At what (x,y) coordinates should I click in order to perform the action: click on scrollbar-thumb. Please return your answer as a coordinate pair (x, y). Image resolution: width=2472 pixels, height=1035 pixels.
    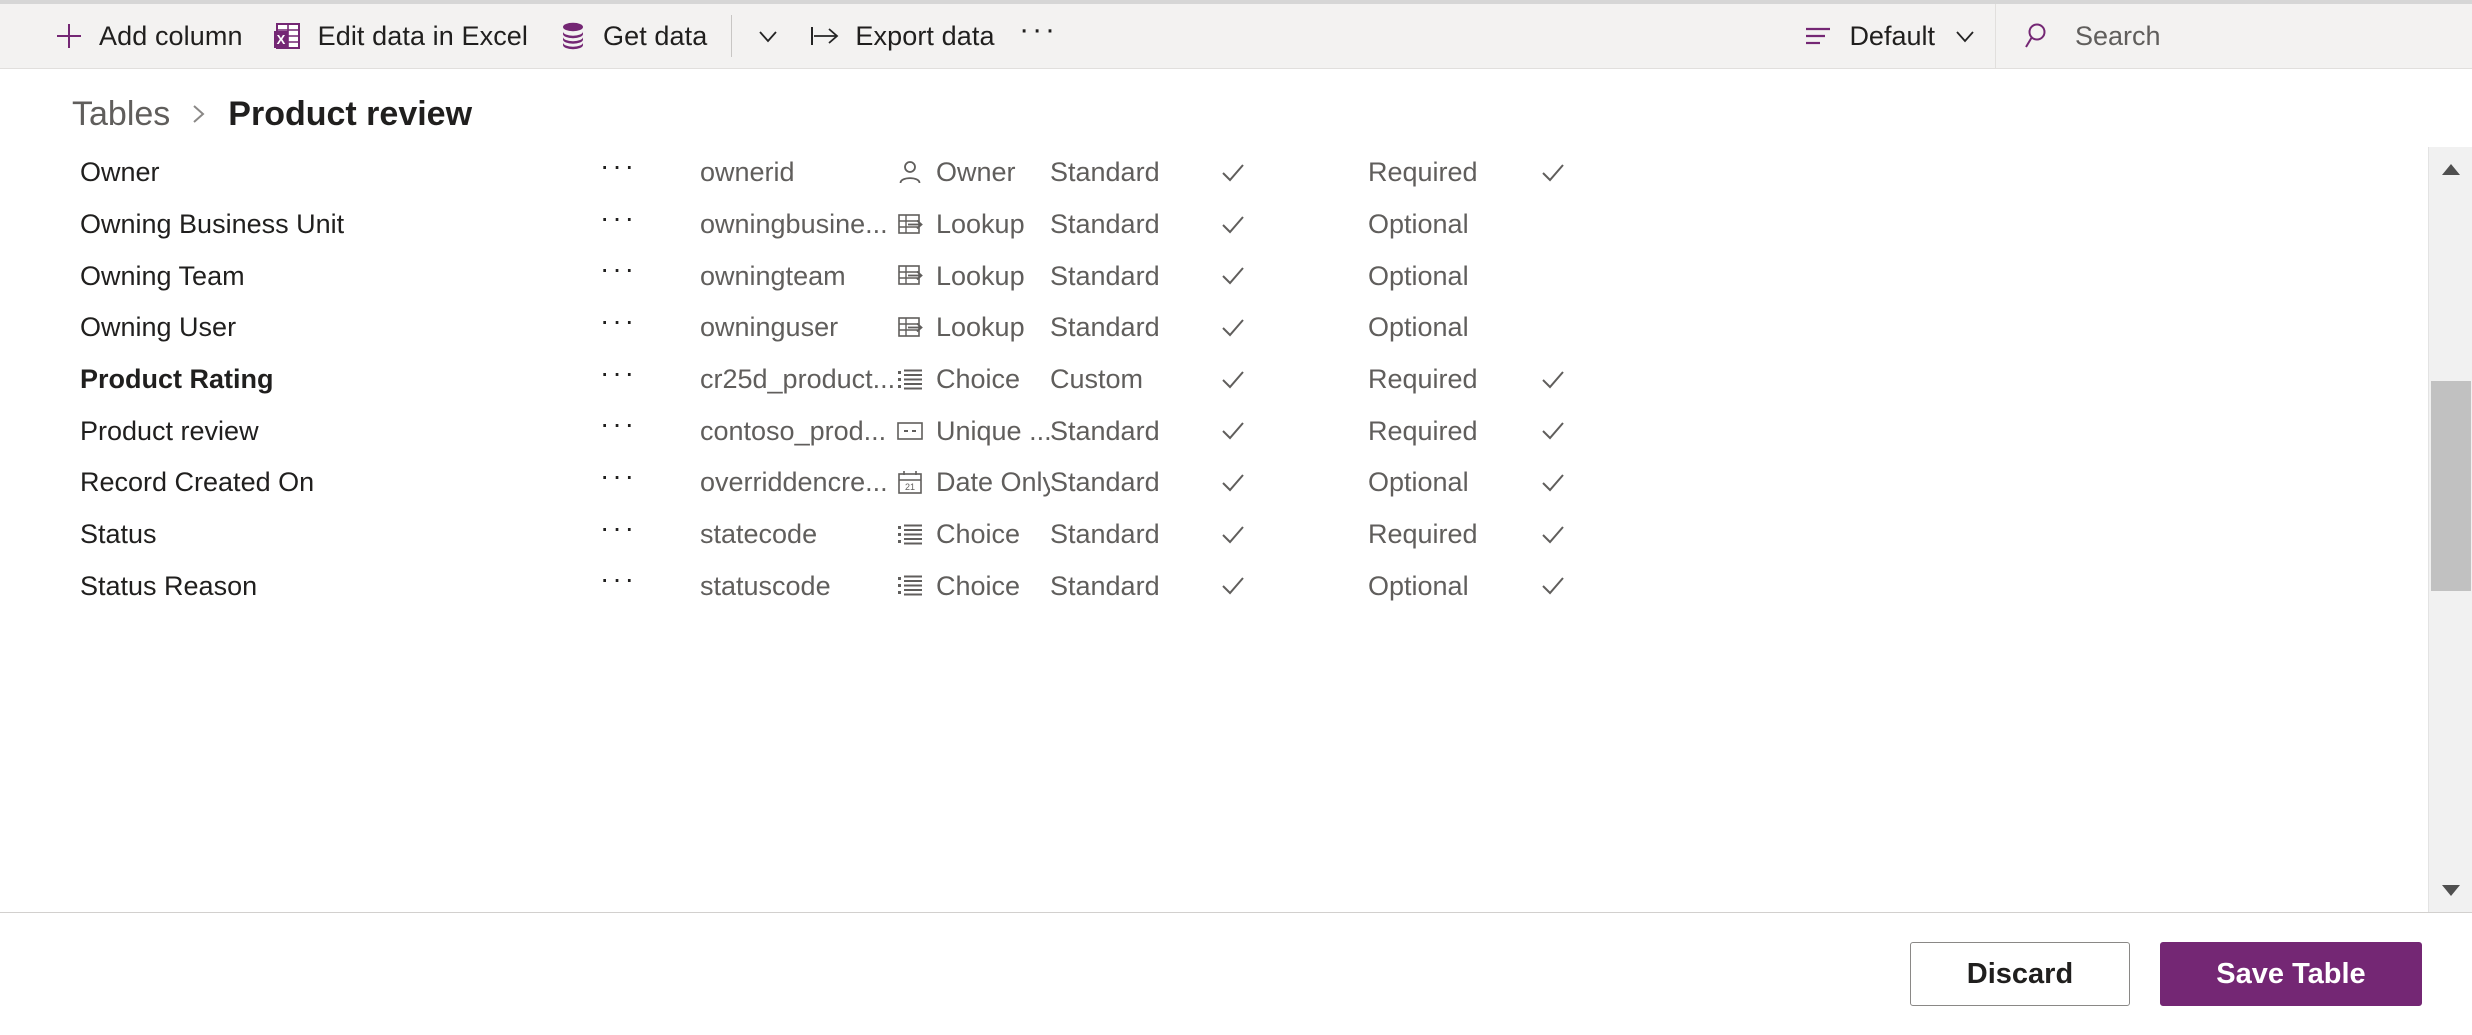
    Looking at the image, I should click on (2451, 486).